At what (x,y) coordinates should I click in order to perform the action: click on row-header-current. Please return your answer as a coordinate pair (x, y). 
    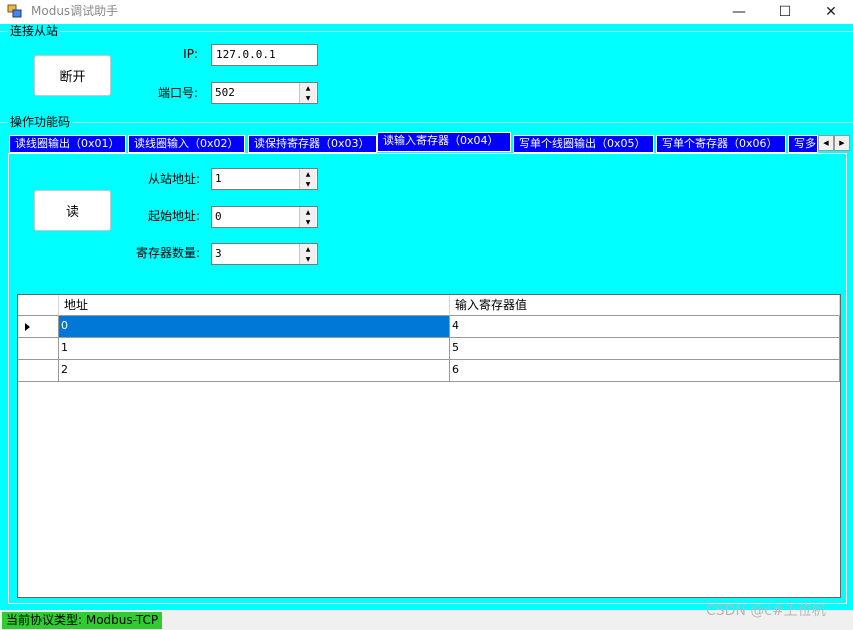
    Looking at the image, I should click on (38, 327).